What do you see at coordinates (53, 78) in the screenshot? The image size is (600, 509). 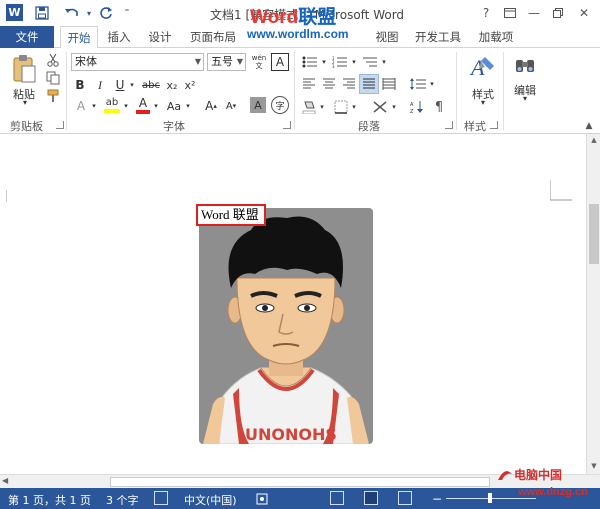 I see `copy-icon` at bounding box center [53, 78].